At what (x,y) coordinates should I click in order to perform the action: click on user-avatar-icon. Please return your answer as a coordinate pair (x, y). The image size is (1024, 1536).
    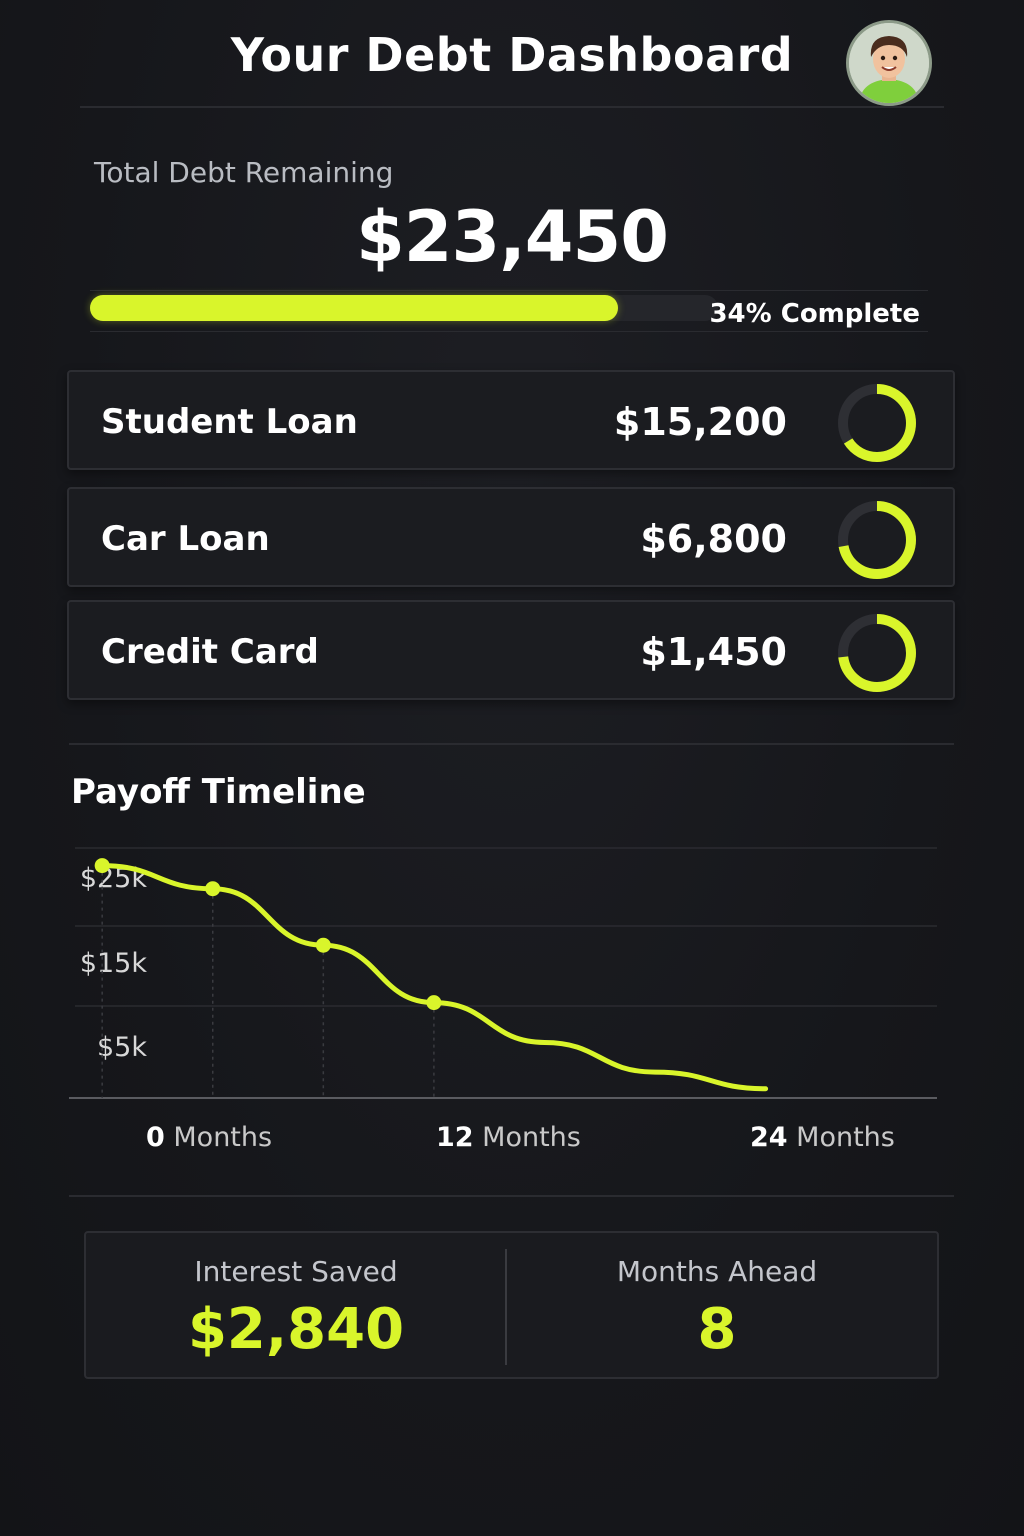
    Looking at the image, I should click on (889, 63).